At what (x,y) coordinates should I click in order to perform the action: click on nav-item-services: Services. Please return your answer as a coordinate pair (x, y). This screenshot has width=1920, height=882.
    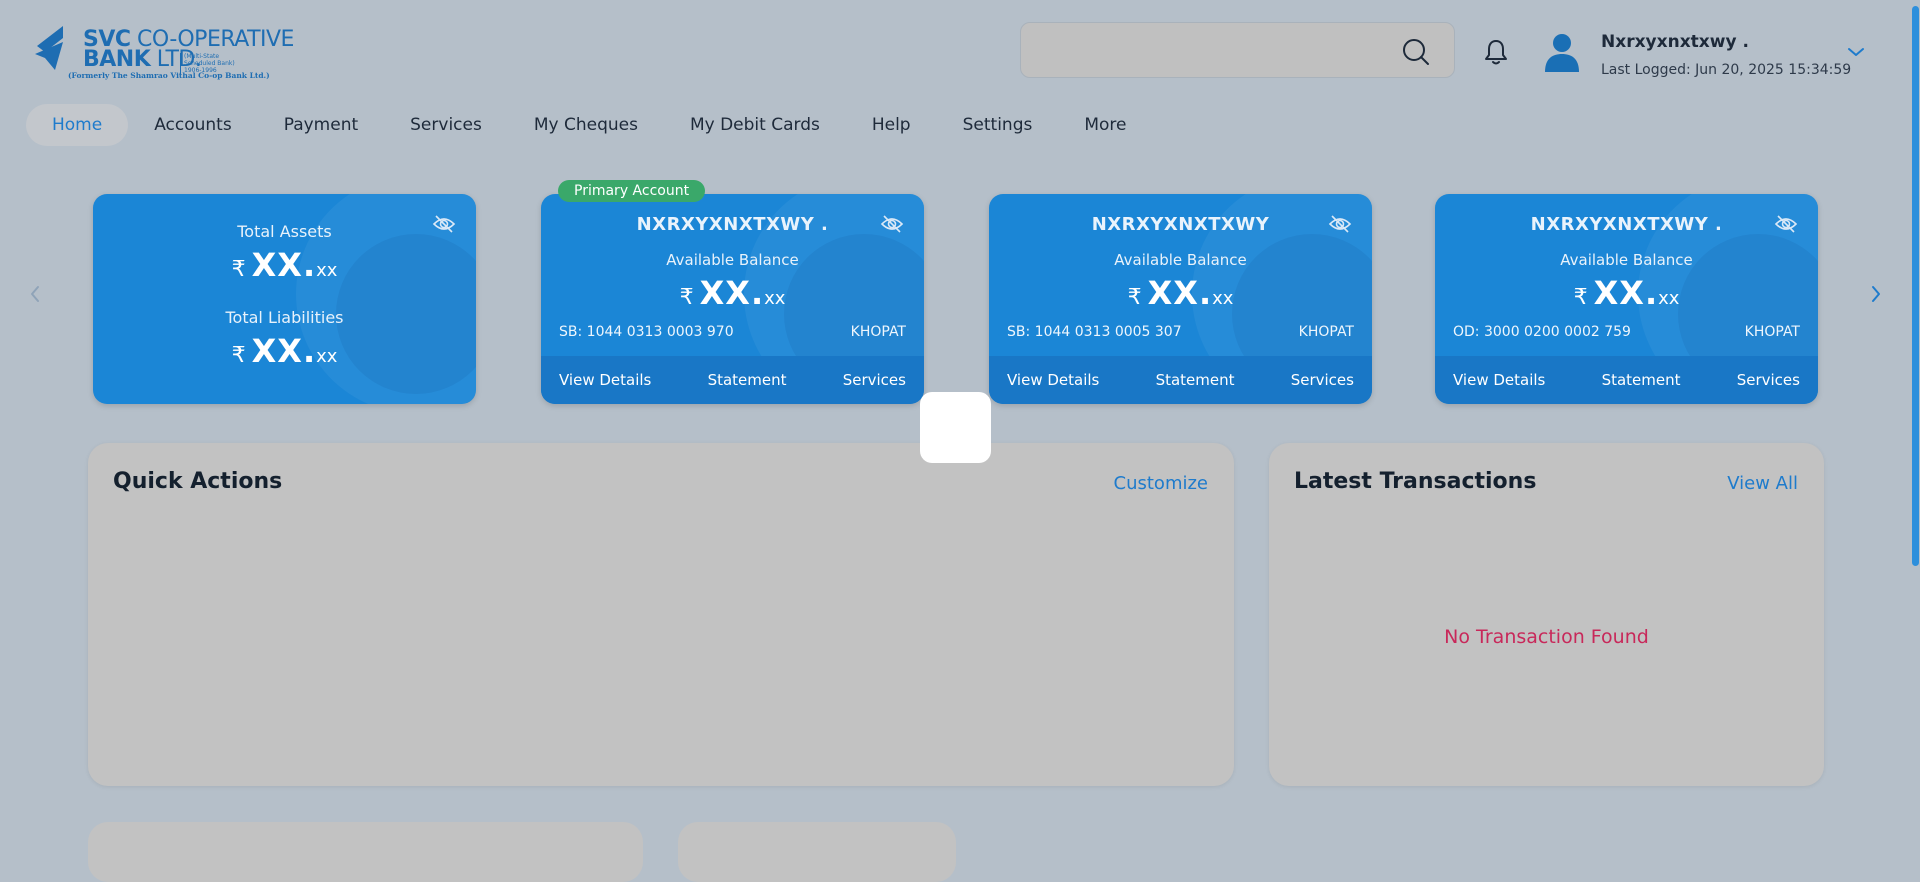
    Looking at the image, I should click on (446, 125).